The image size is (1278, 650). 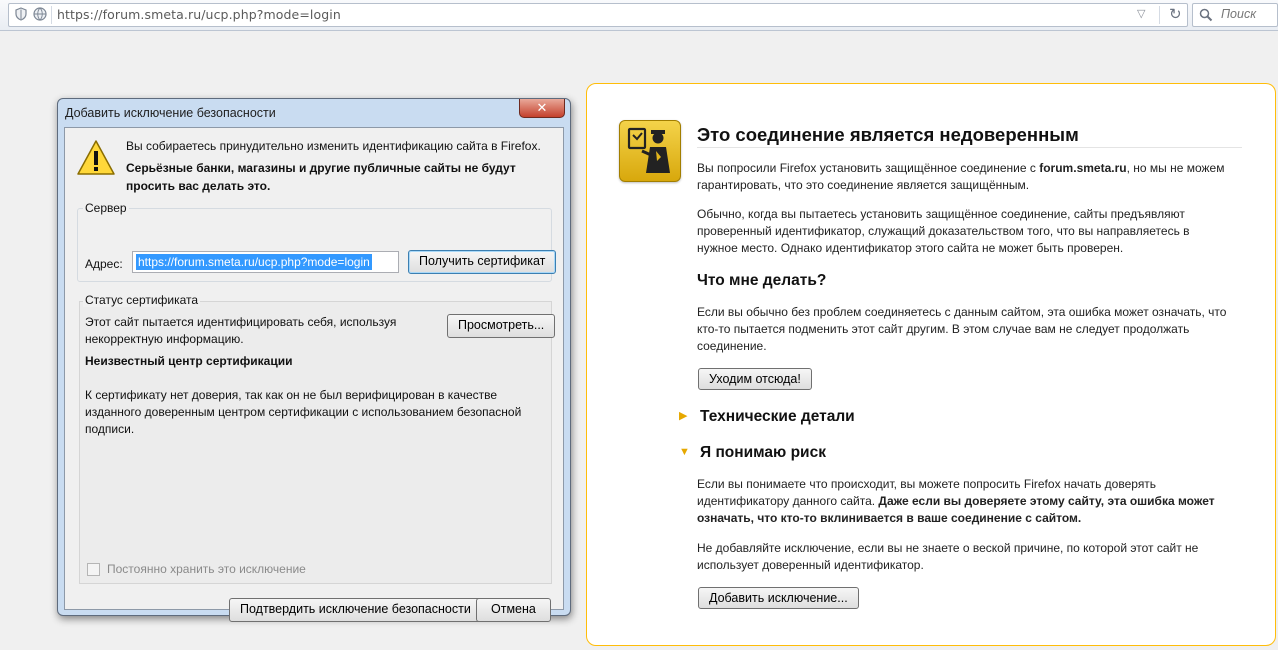 What do you see at coordinates (513, 610) in the screenshot?
I see `cancel-button: Отмена` at bounding box center [513, 610].